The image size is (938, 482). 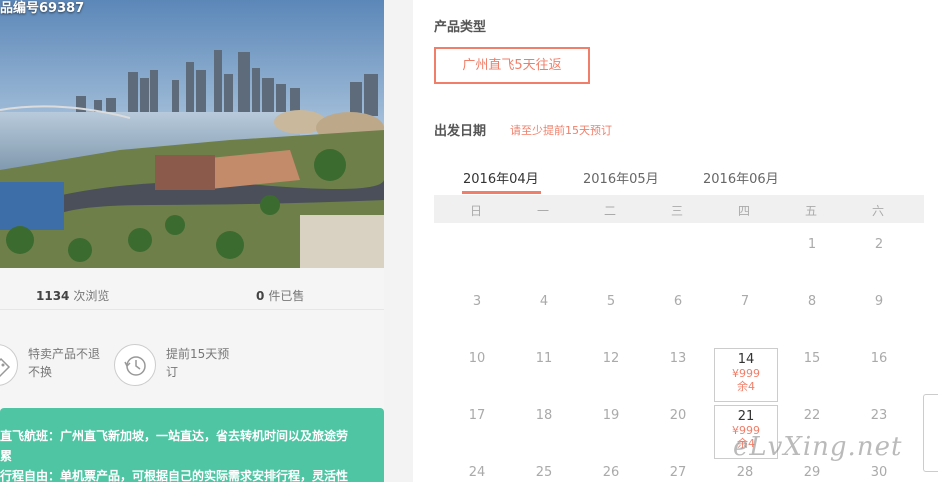 What do you see at coordinates (678, 301) in the screenshot?
I see `calendar-day: 6` at bounding box center [678, 301].